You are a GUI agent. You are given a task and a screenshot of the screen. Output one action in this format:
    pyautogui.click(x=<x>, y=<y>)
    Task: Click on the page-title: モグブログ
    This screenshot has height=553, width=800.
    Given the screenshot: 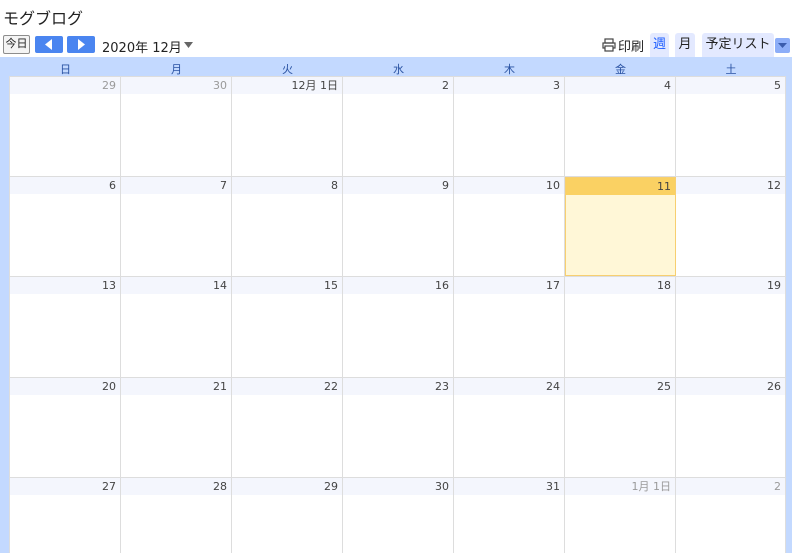 What is the action you would take?
    pyautogui.click(x=43, y=18)
    